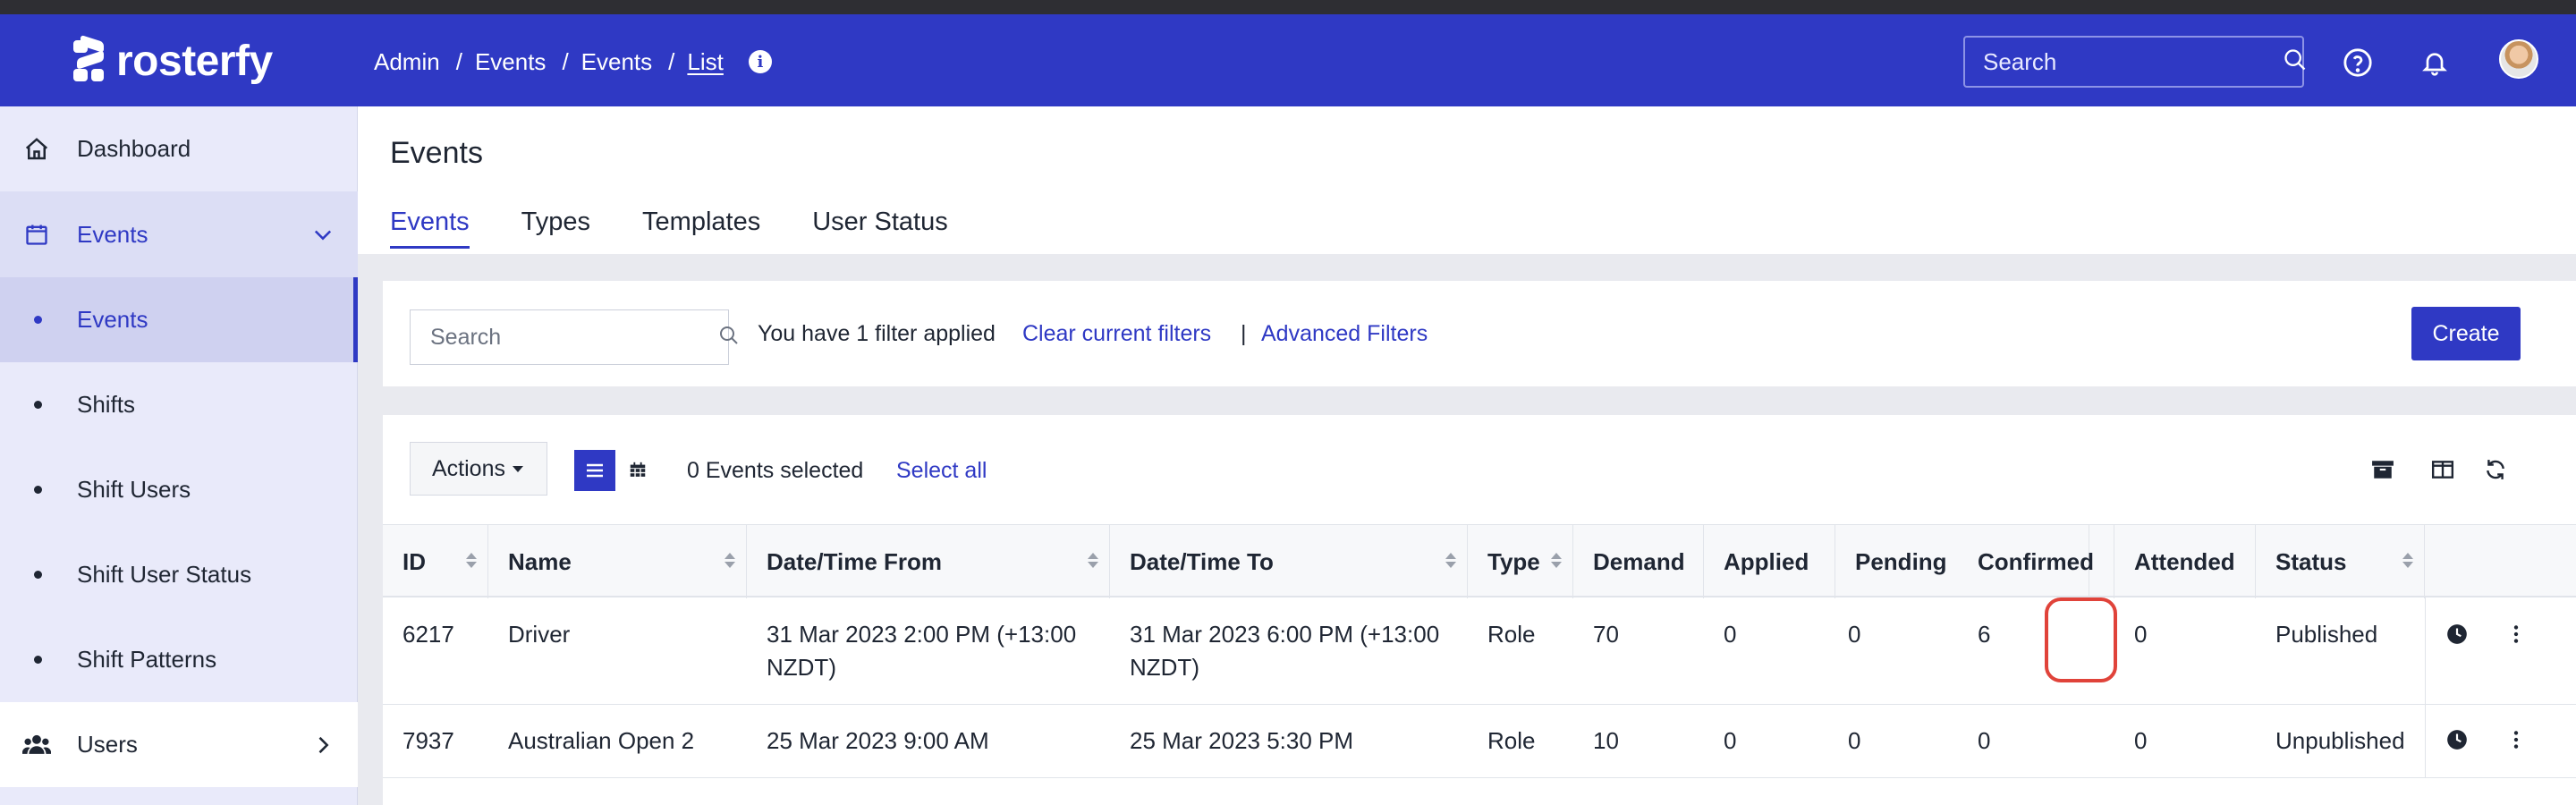 The width and height of the screenshot is (2576, 805). Describe the element at coordinates (2466, 333) in the screenshot. I see `create-button: Create` at that location.